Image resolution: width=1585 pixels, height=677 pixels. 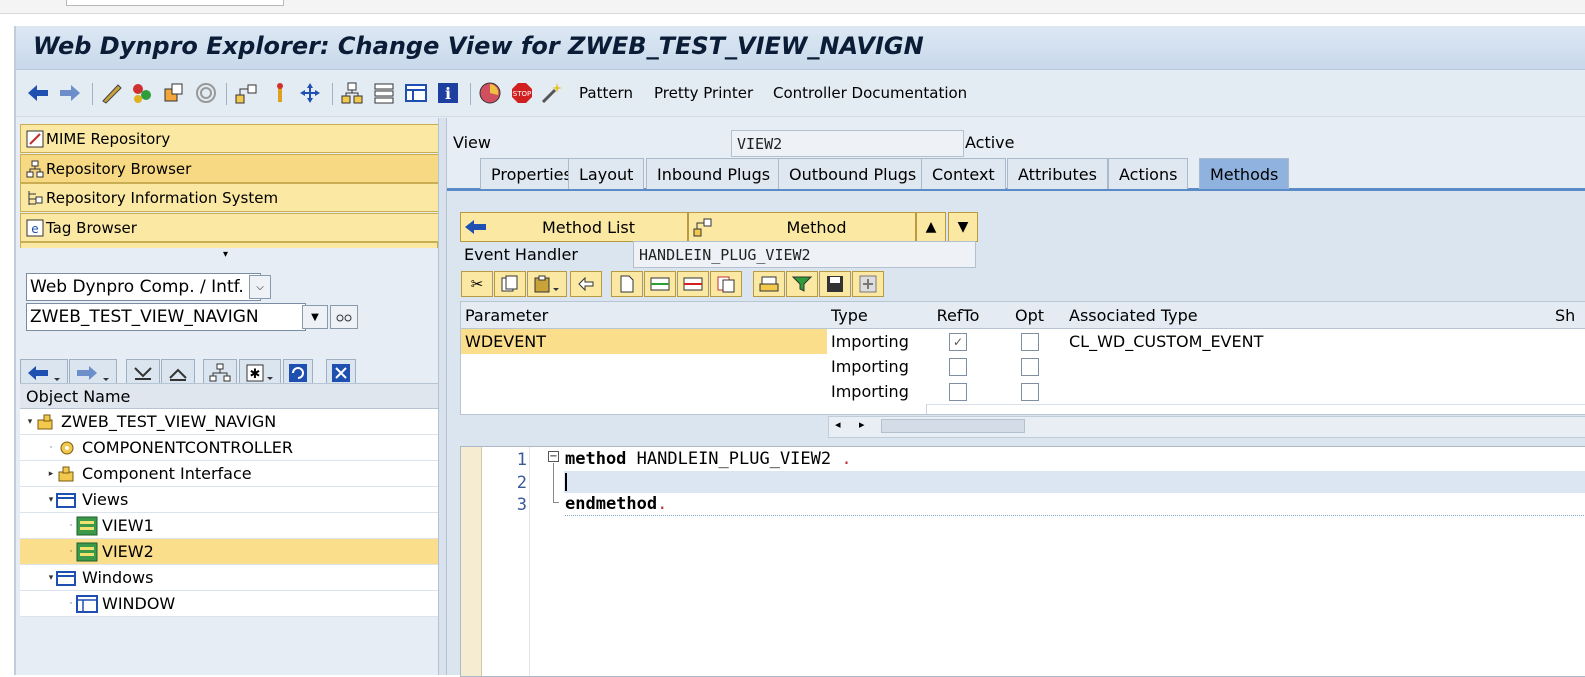 I want to click on duplicate-row-button, so click(x=726, y=284).